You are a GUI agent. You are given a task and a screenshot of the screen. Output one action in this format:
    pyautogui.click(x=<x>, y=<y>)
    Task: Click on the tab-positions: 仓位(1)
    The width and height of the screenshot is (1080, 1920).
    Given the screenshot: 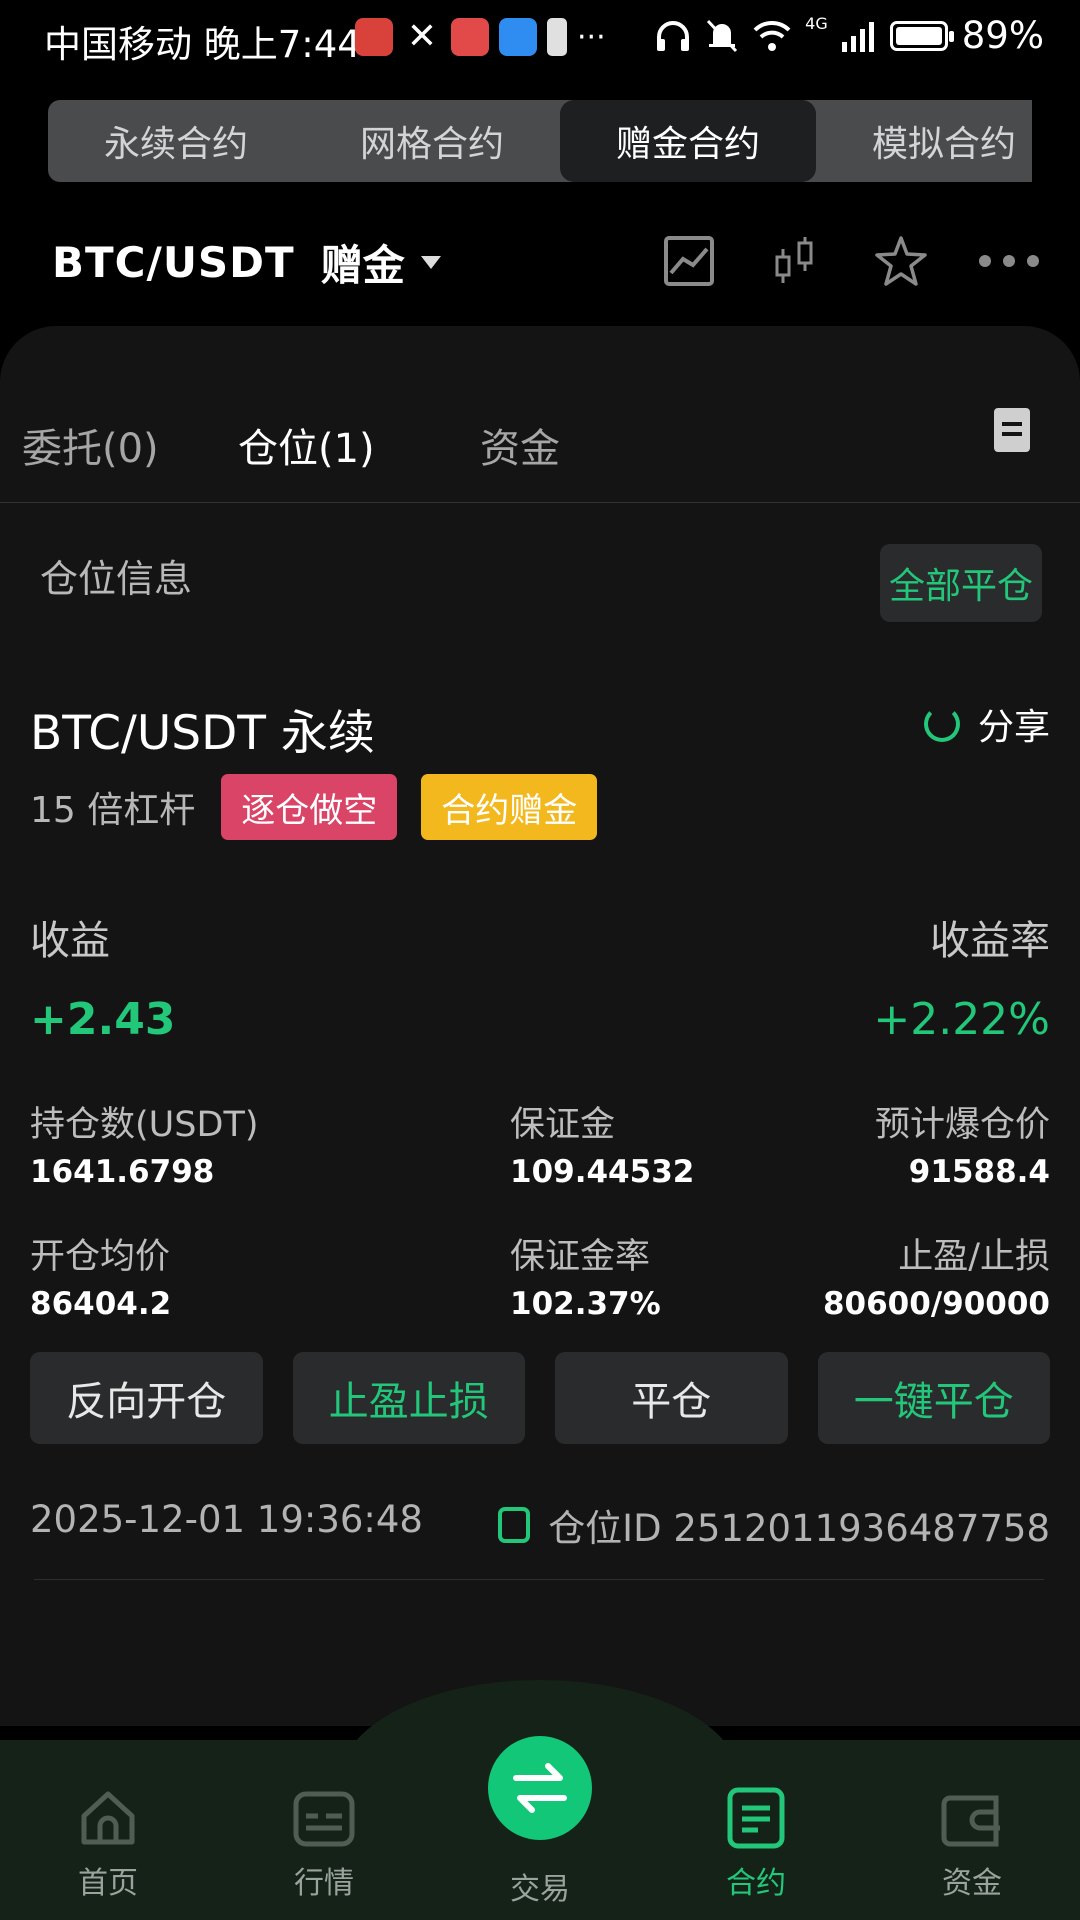 What is the action you would take?
    pyautogui.click(x=306, y=445)
    